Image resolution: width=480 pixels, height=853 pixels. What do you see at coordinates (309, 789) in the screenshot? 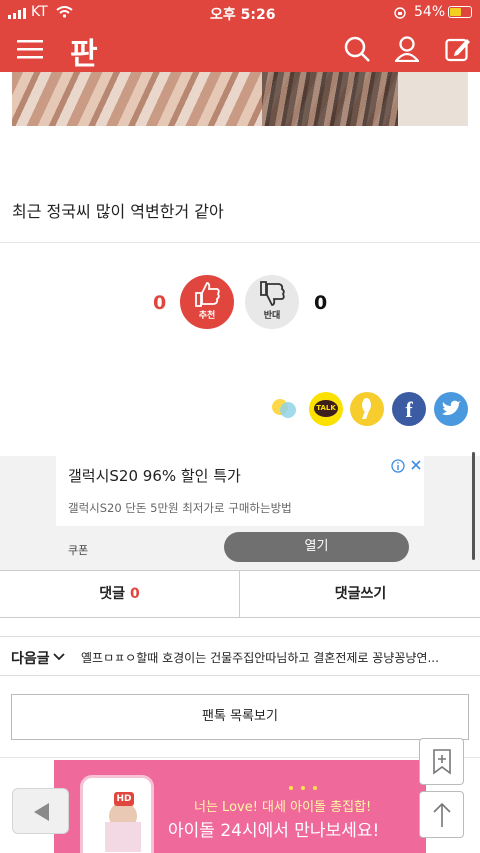
I see `dots-decoration` at bounding box center [309, 789].